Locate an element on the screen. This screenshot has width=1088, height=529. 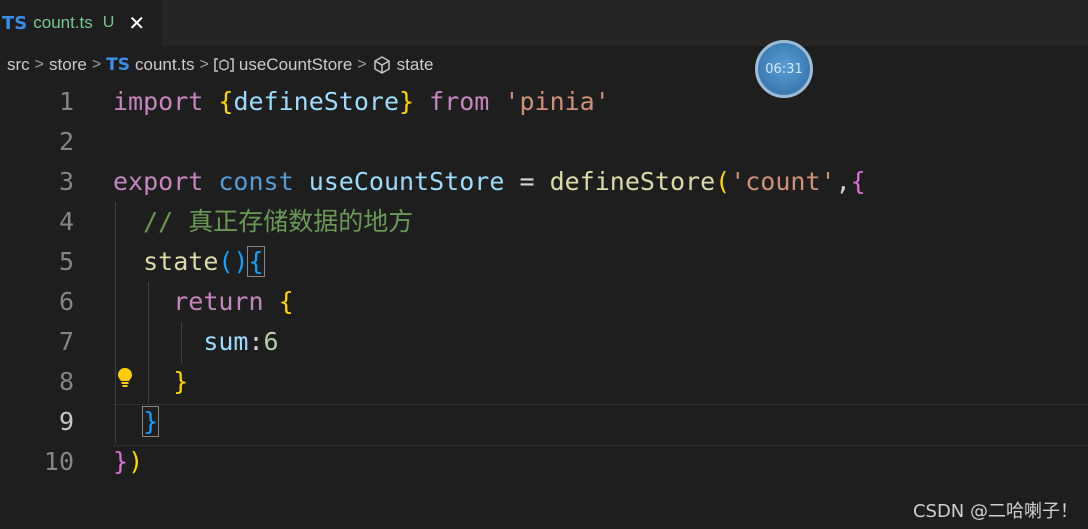
tab-count-ts: TS count.ts U ✕ is located at coordinates (81, 23).